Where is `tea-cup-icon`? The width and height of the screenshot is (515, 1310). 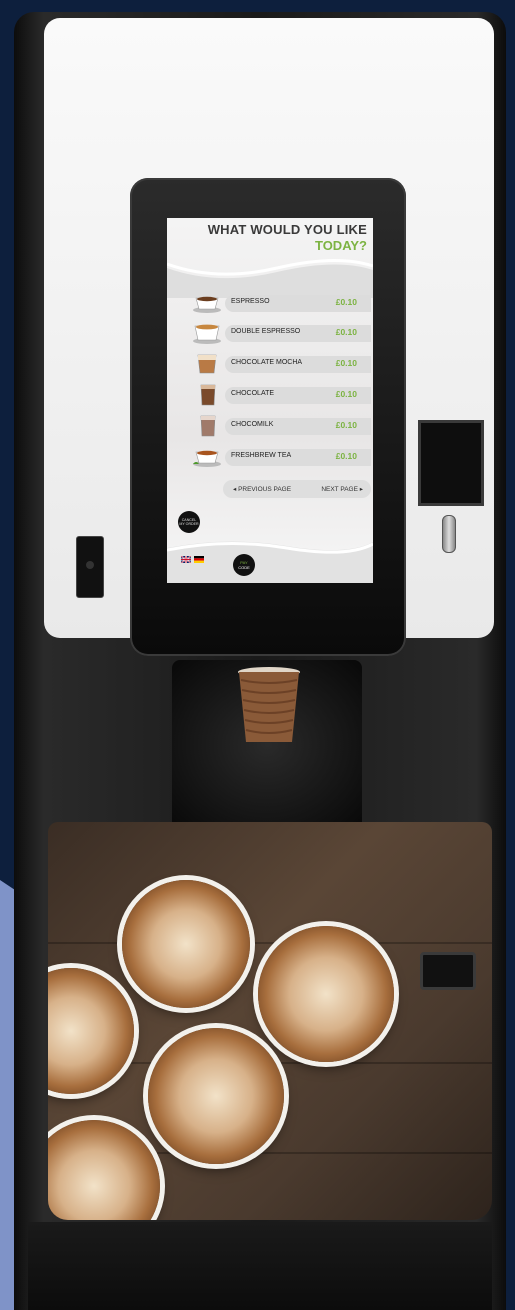
tea-cup-icon is located at coordinates (207, 458).